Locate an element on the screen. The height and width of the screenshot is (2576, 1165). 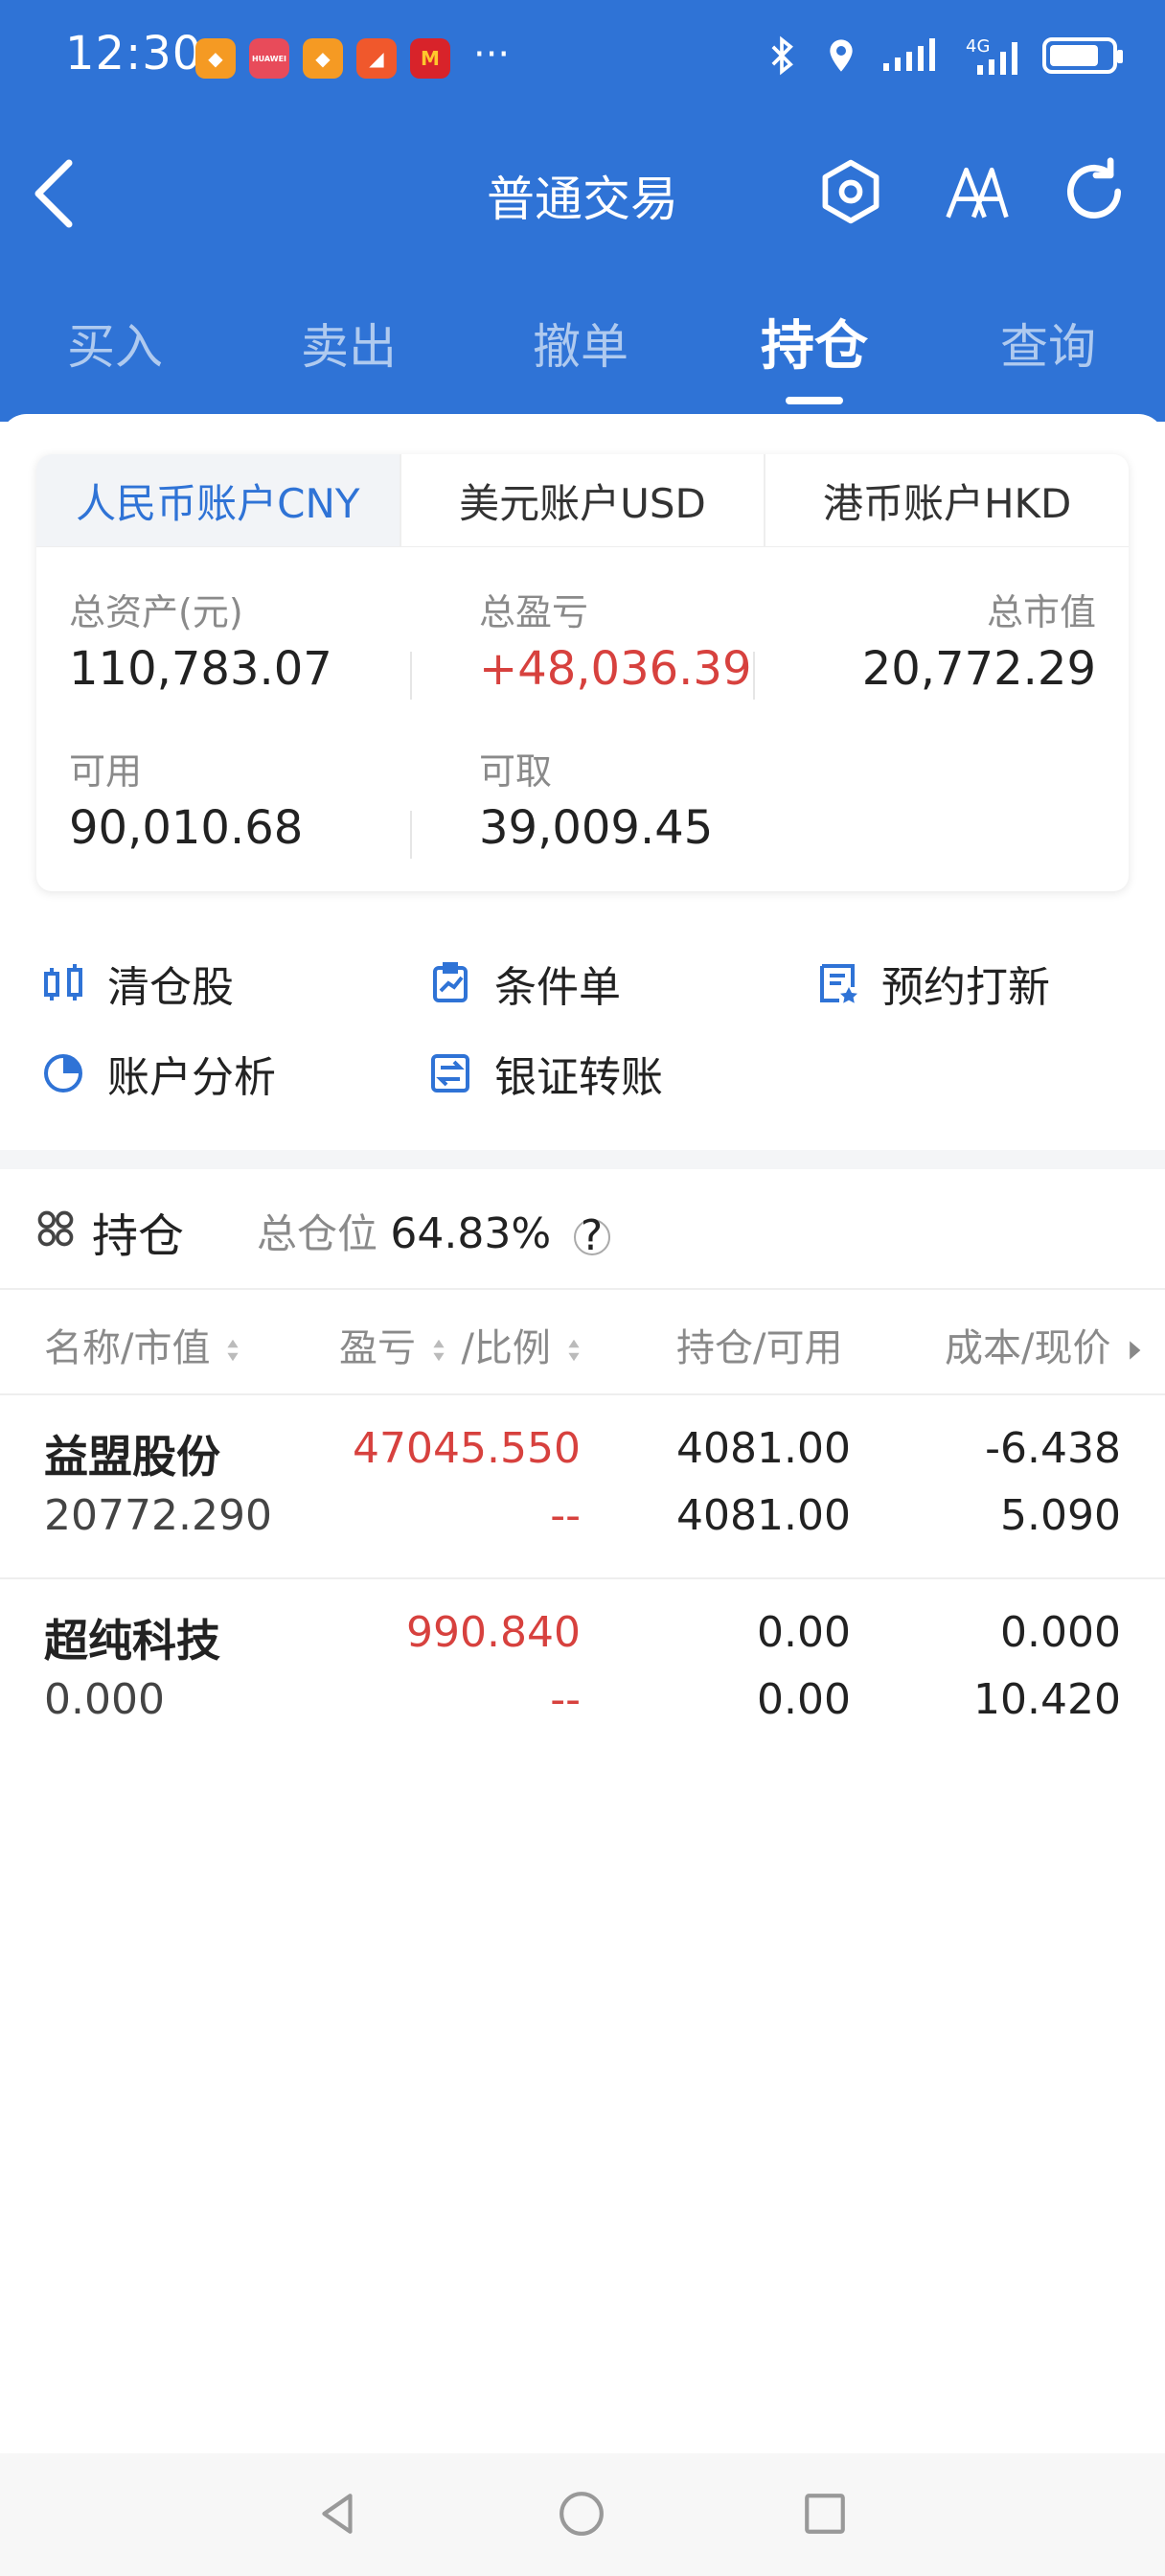
mcdonalds-icon: M is located at coordinates (430, 58).